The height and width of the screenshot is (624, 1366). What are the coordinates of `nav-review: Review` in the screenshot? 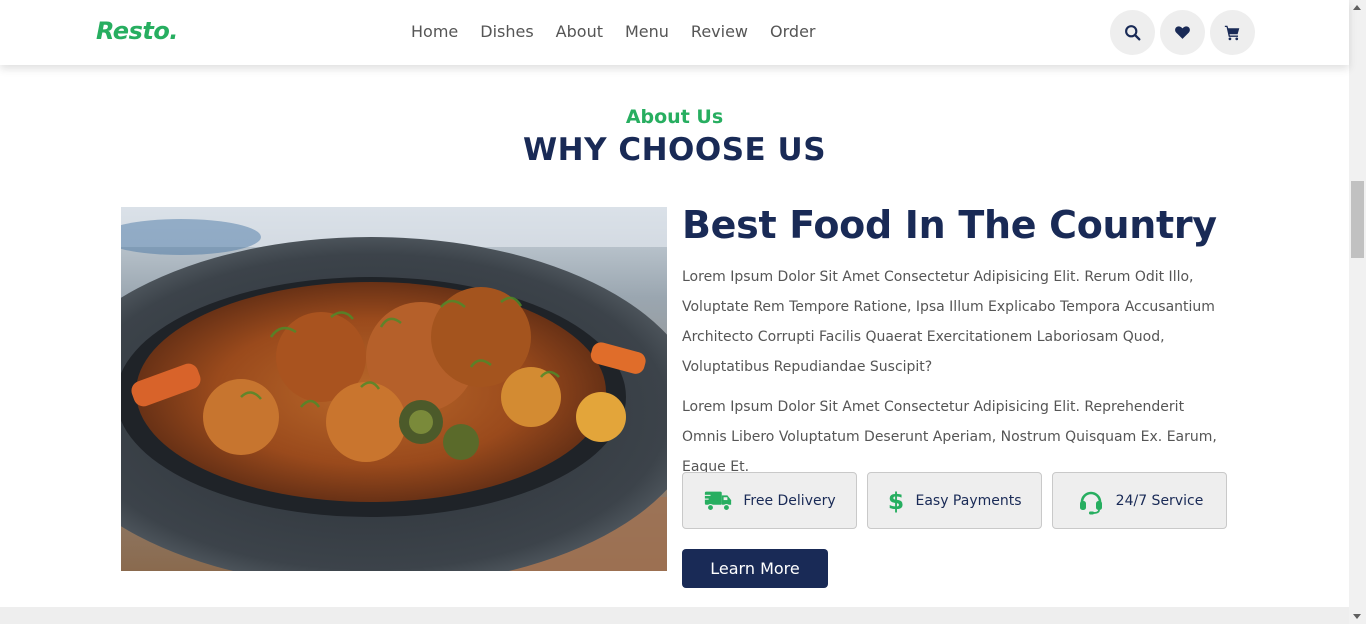 It's located at (719, 32).